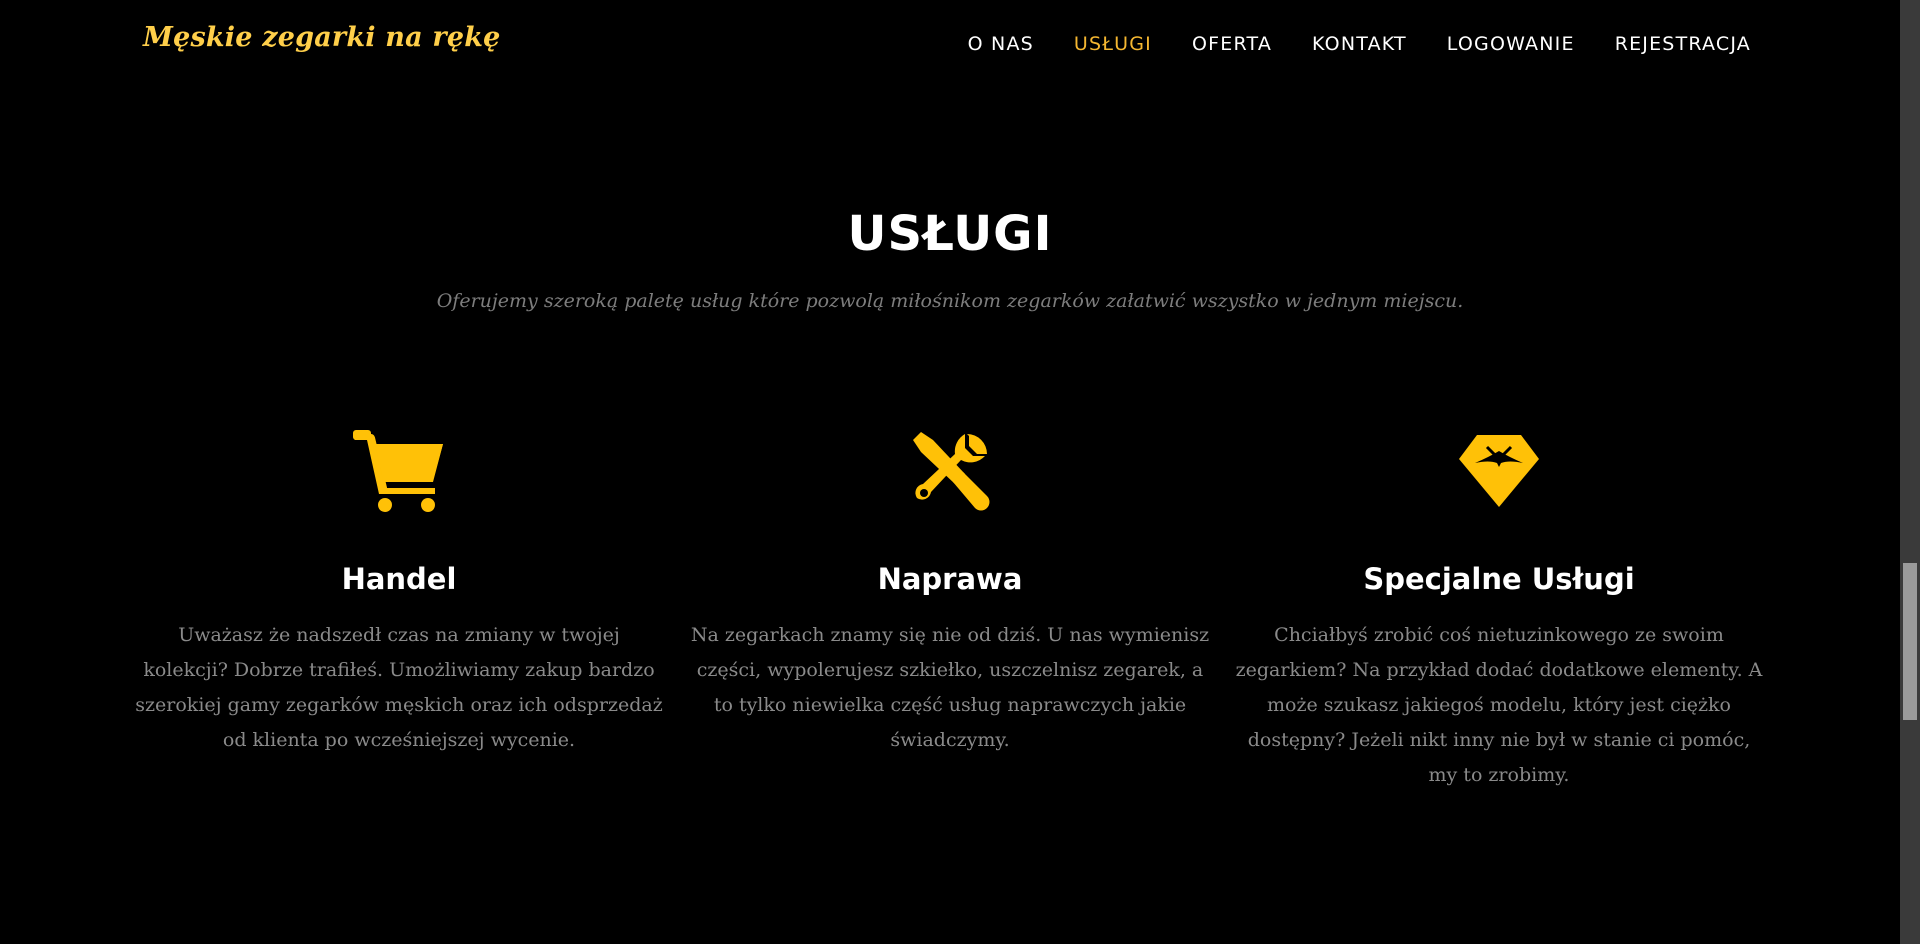  What do you see at coordinates (1499, 471) in the screenshot?
I see `diamond-icon` at bounding box center [1499, 471].